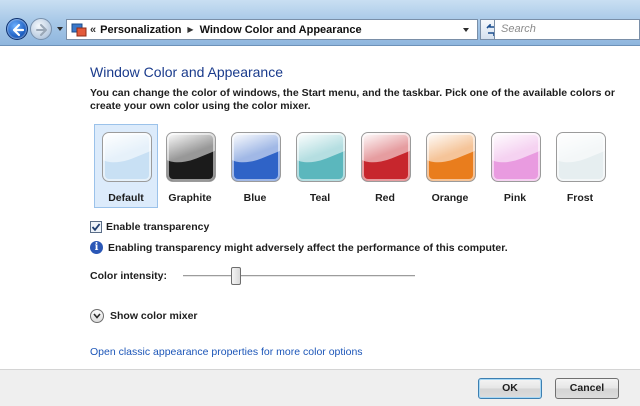 This screenshot has width=640, height=406. What do you see at coordinates (567, 29) in the screenshot?
I see `search-input: Search` at bounding box center [567, 29].